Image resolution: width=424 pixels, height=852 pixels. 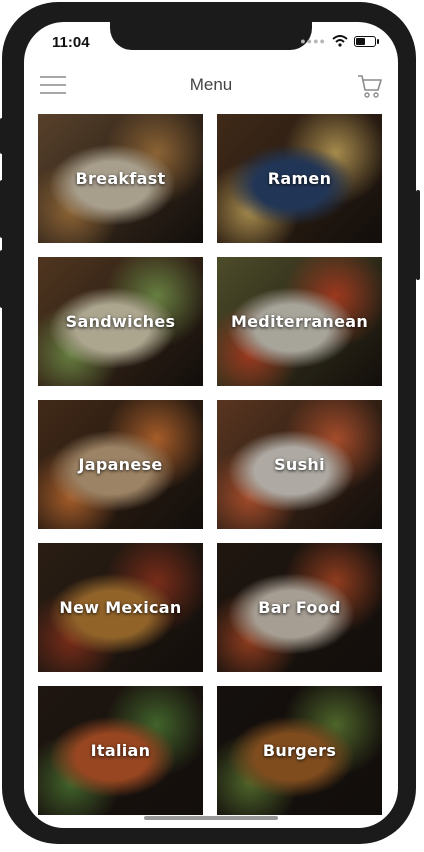 I want to click on signal-dots-icon: ●●●●, so click(x=313, y=41).